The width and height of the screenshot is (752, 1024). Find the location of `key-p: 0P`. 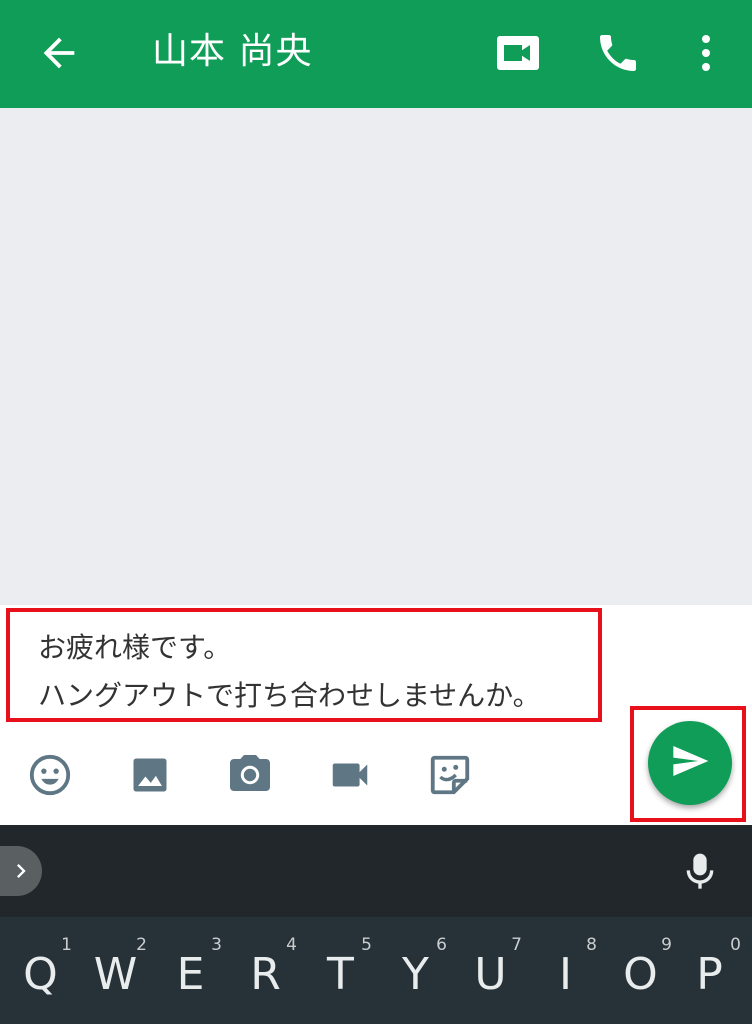

key-p: 0P is located at coordinates (709, 970).